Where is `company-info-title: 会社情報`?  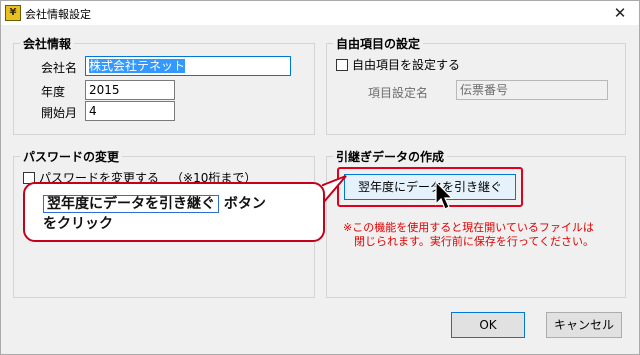 company-info-title: 会社情報 is located at coordinates (47, 43).